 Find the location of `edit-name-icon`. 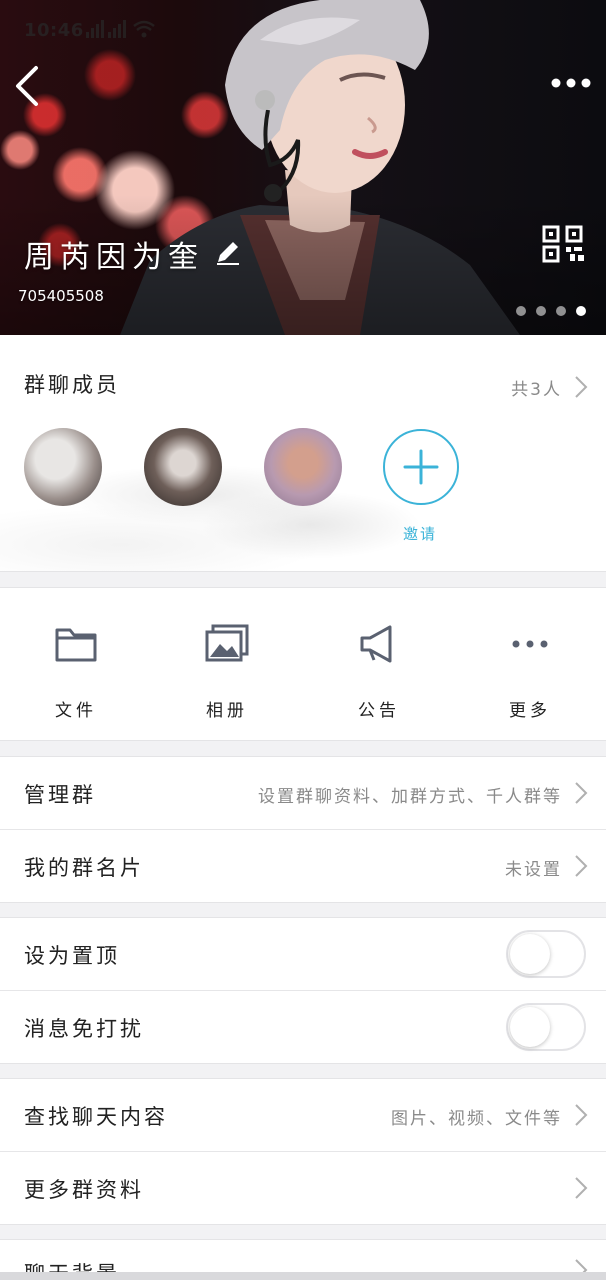

edit-name-icon is located at coordinates (228, 252).